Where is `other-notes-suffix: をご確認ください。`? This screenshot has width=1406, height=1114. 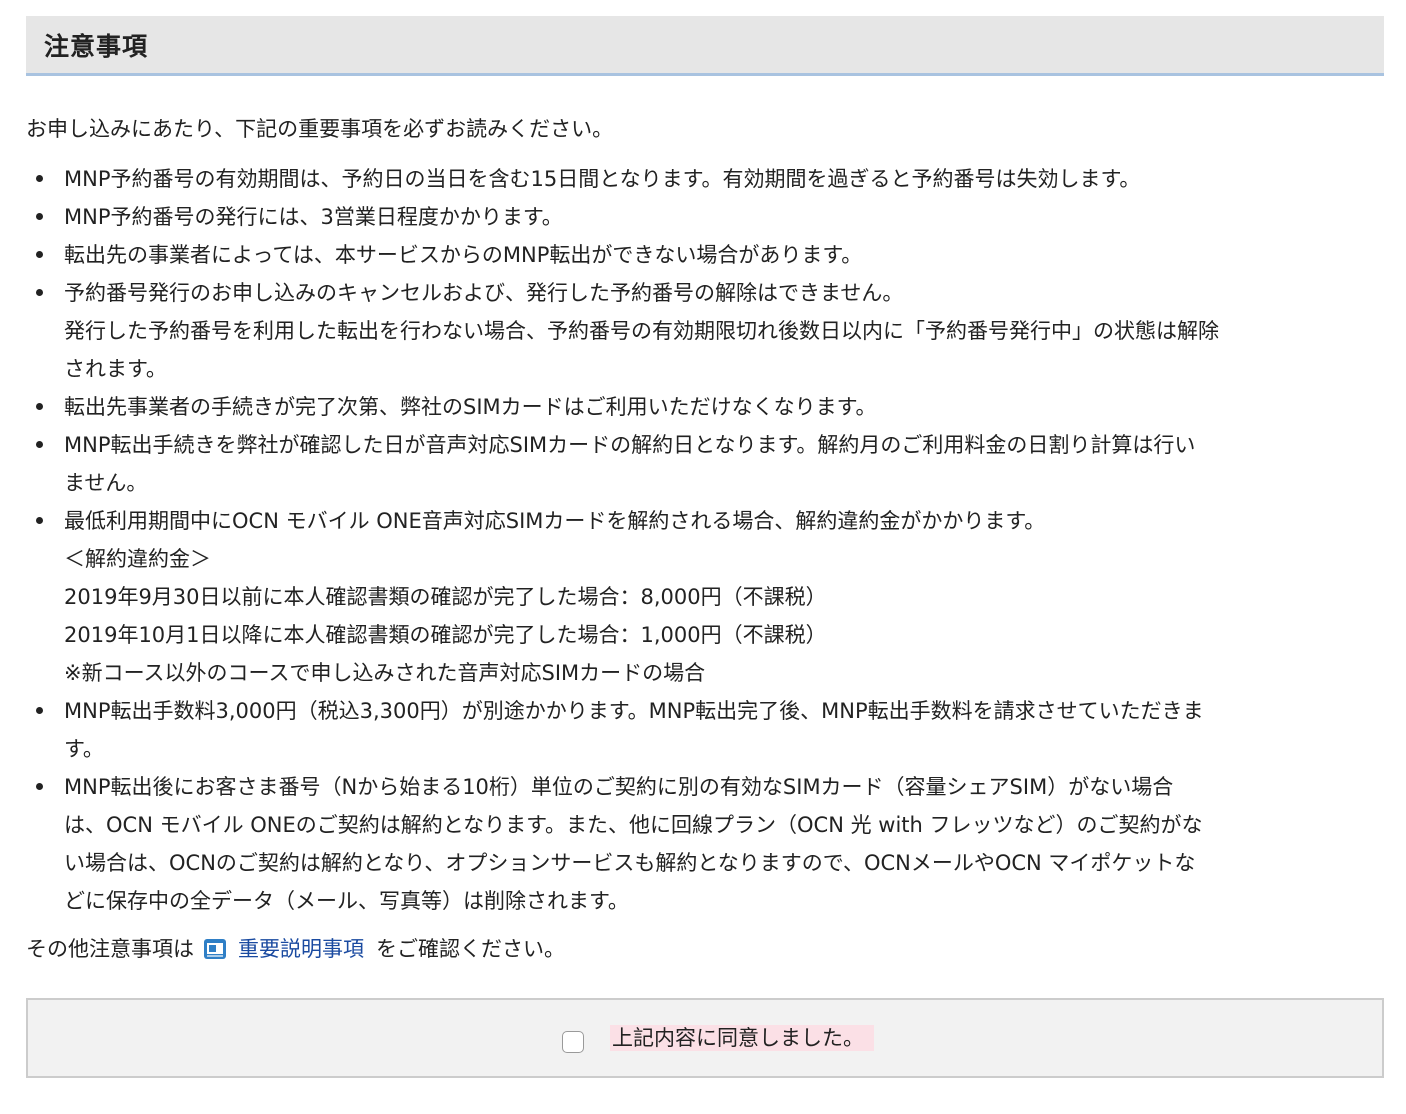 other-notes-suffix: をご確認ください。 is located at coordinates (470, 949).